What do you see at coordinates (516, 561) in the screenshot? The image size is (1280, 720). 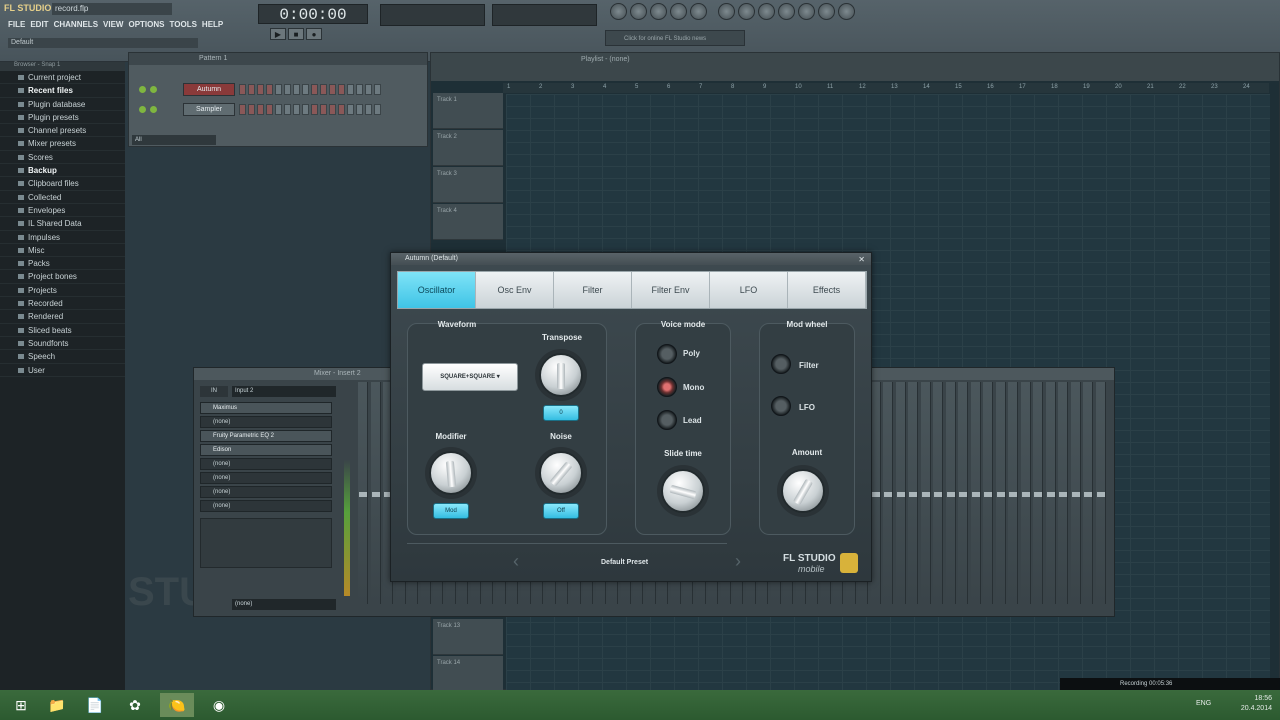 I see `prev-preset-icon: ‹` at bounding box center [516, 561].